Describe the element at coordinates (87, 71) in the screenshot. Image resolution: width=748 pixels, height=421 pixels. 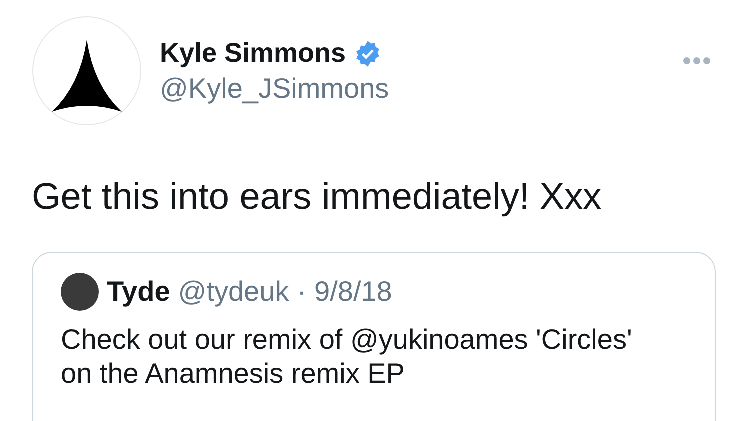
I see `avatar-logo-icon` at that location.